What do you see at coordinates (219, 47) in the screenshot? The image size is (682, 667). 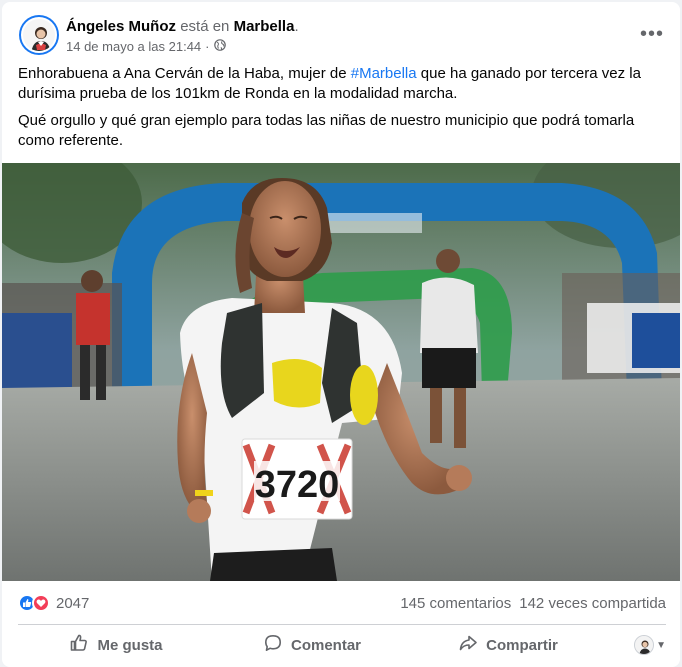 I see `globe-icon` at bounding box center [219, 47].